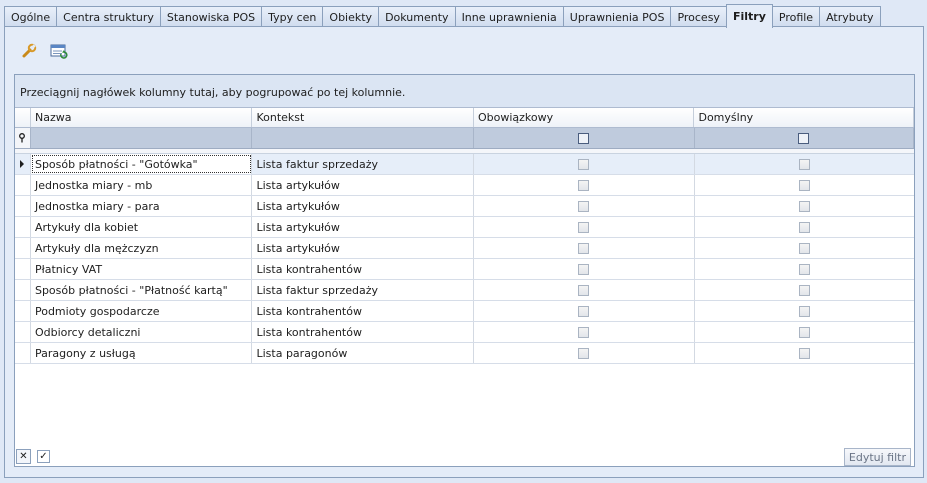 The width and height of the screenshot is (927, 483). I want to click on cell-name: Odbiorcy detaliczni, so click(142, 332).